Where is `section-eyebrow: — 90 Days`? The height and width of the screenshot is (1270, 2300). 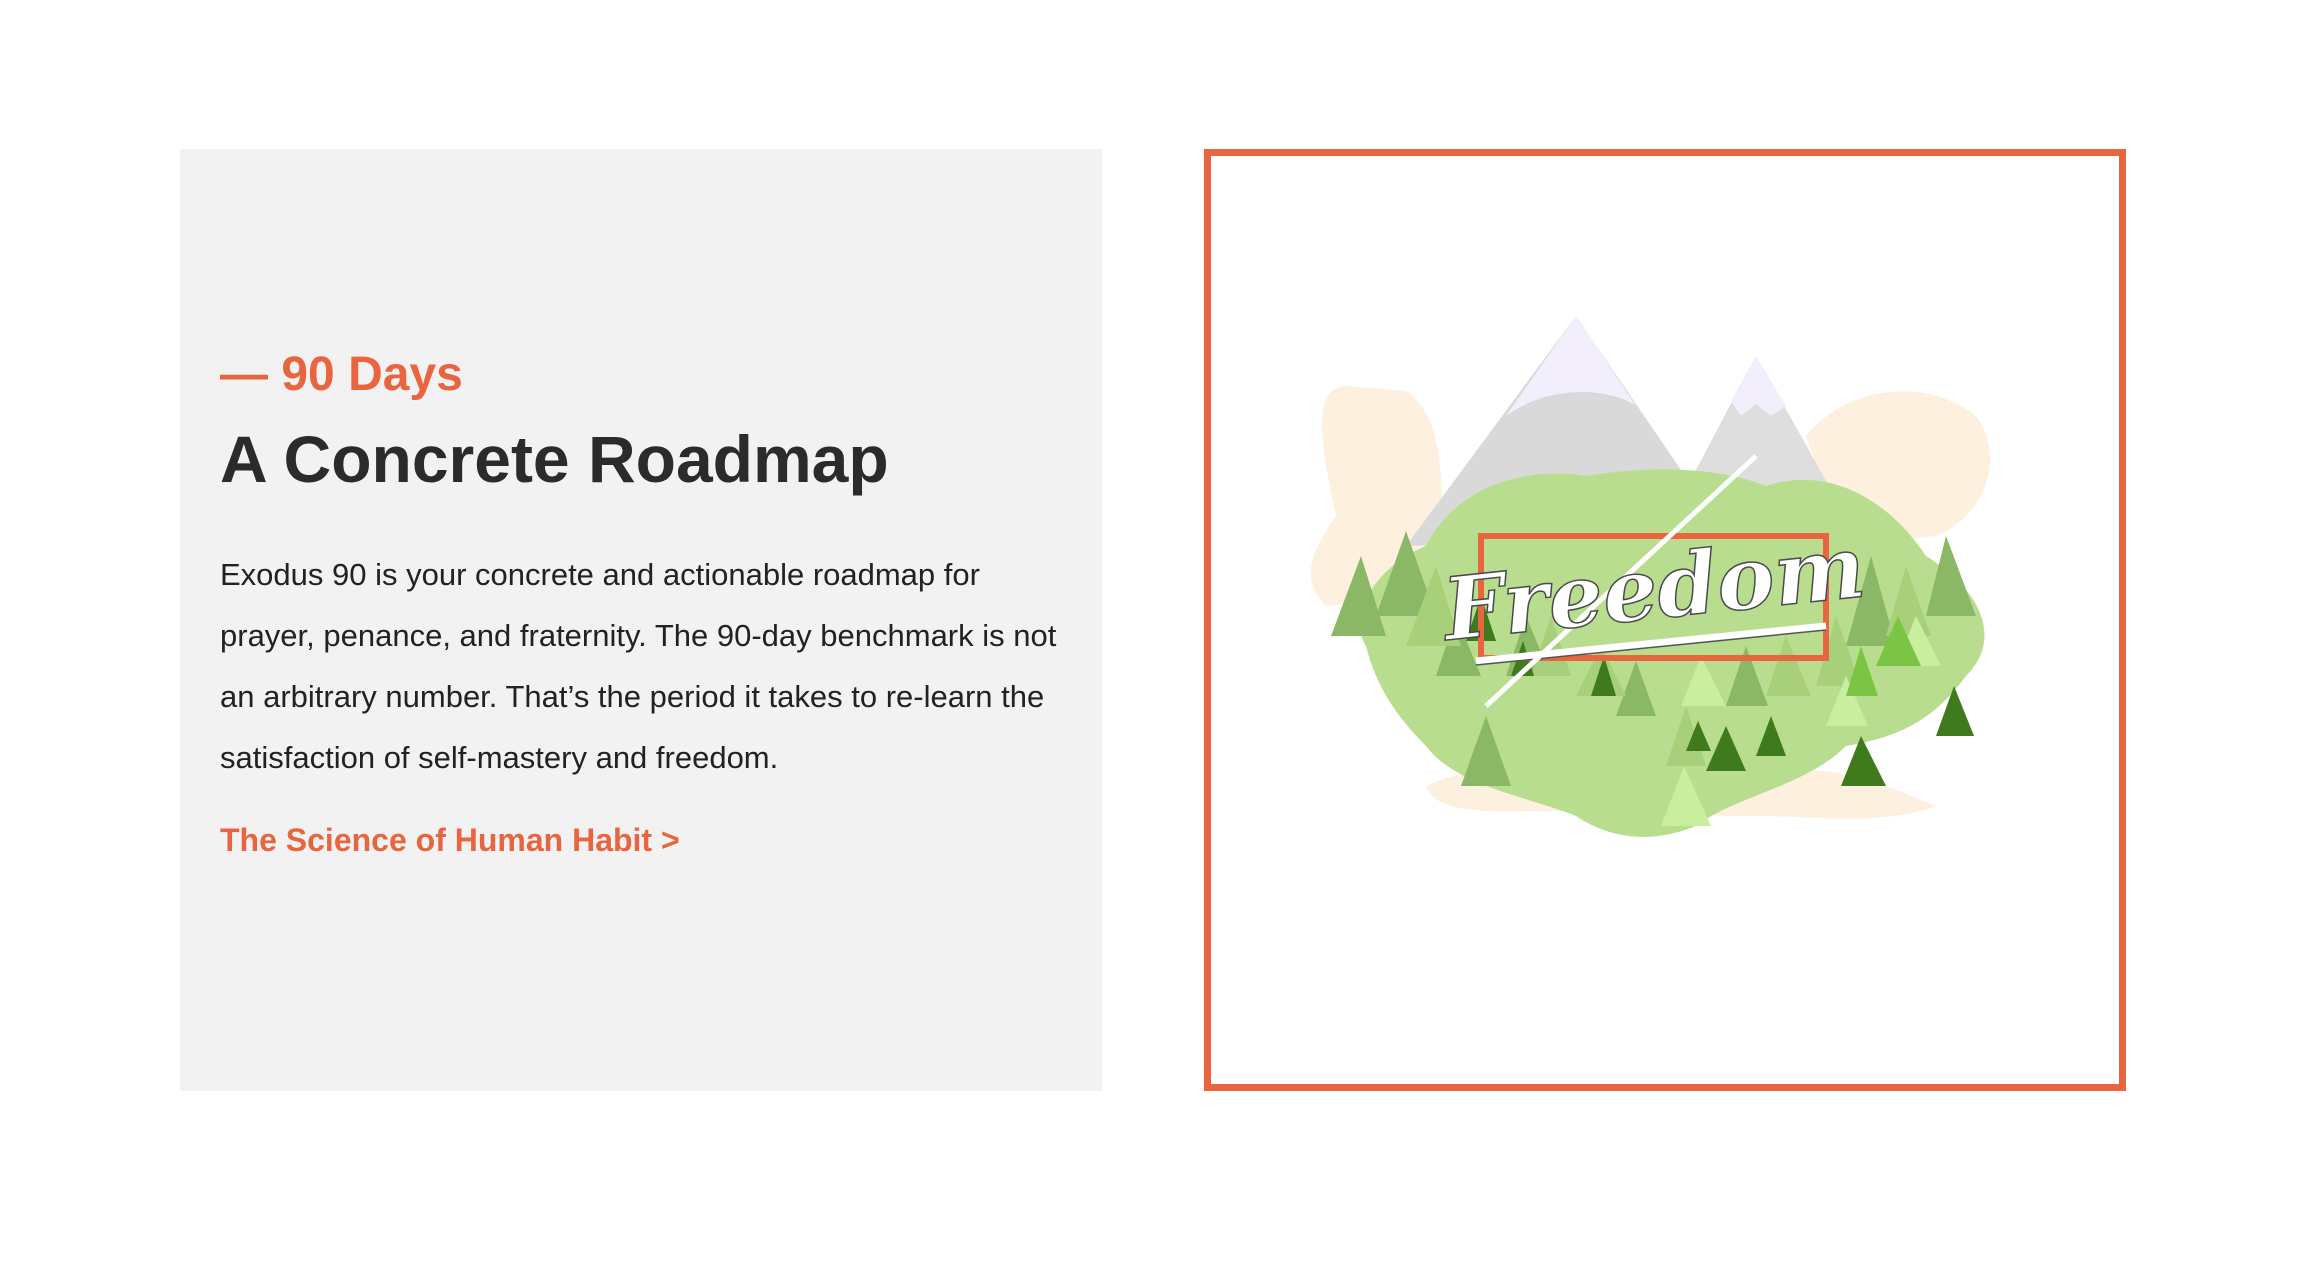 section-eyebrow: — 90 Days is located at coordinates (341, 374).